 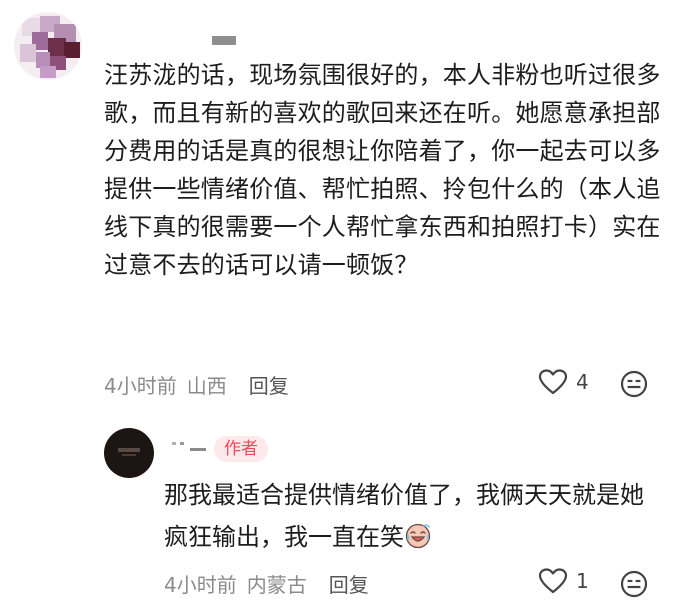 I want to click on username-redacted, so click(x=224, y=40).